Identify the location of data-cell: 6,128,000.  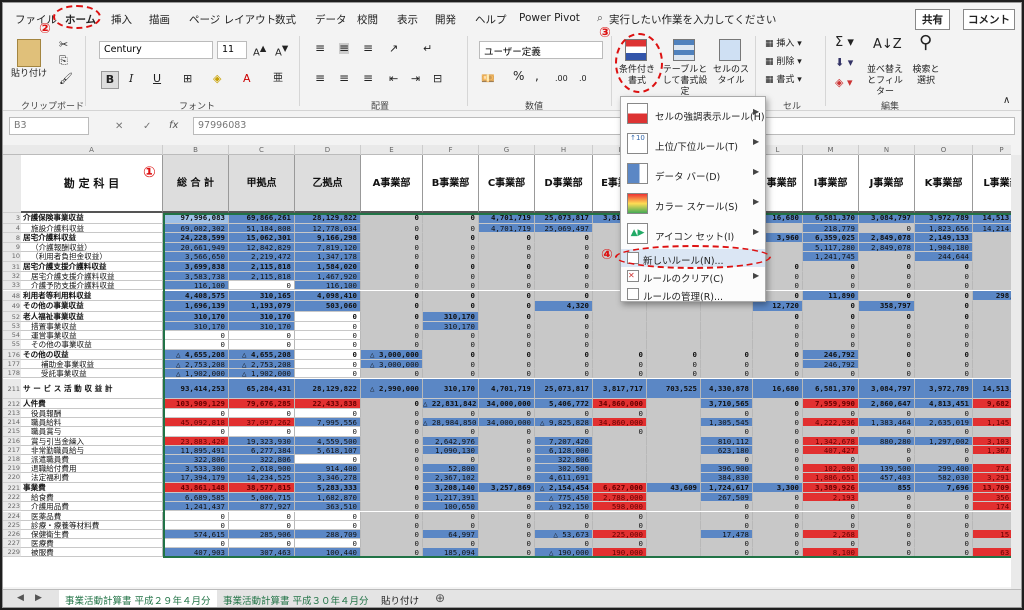
(564, 450).